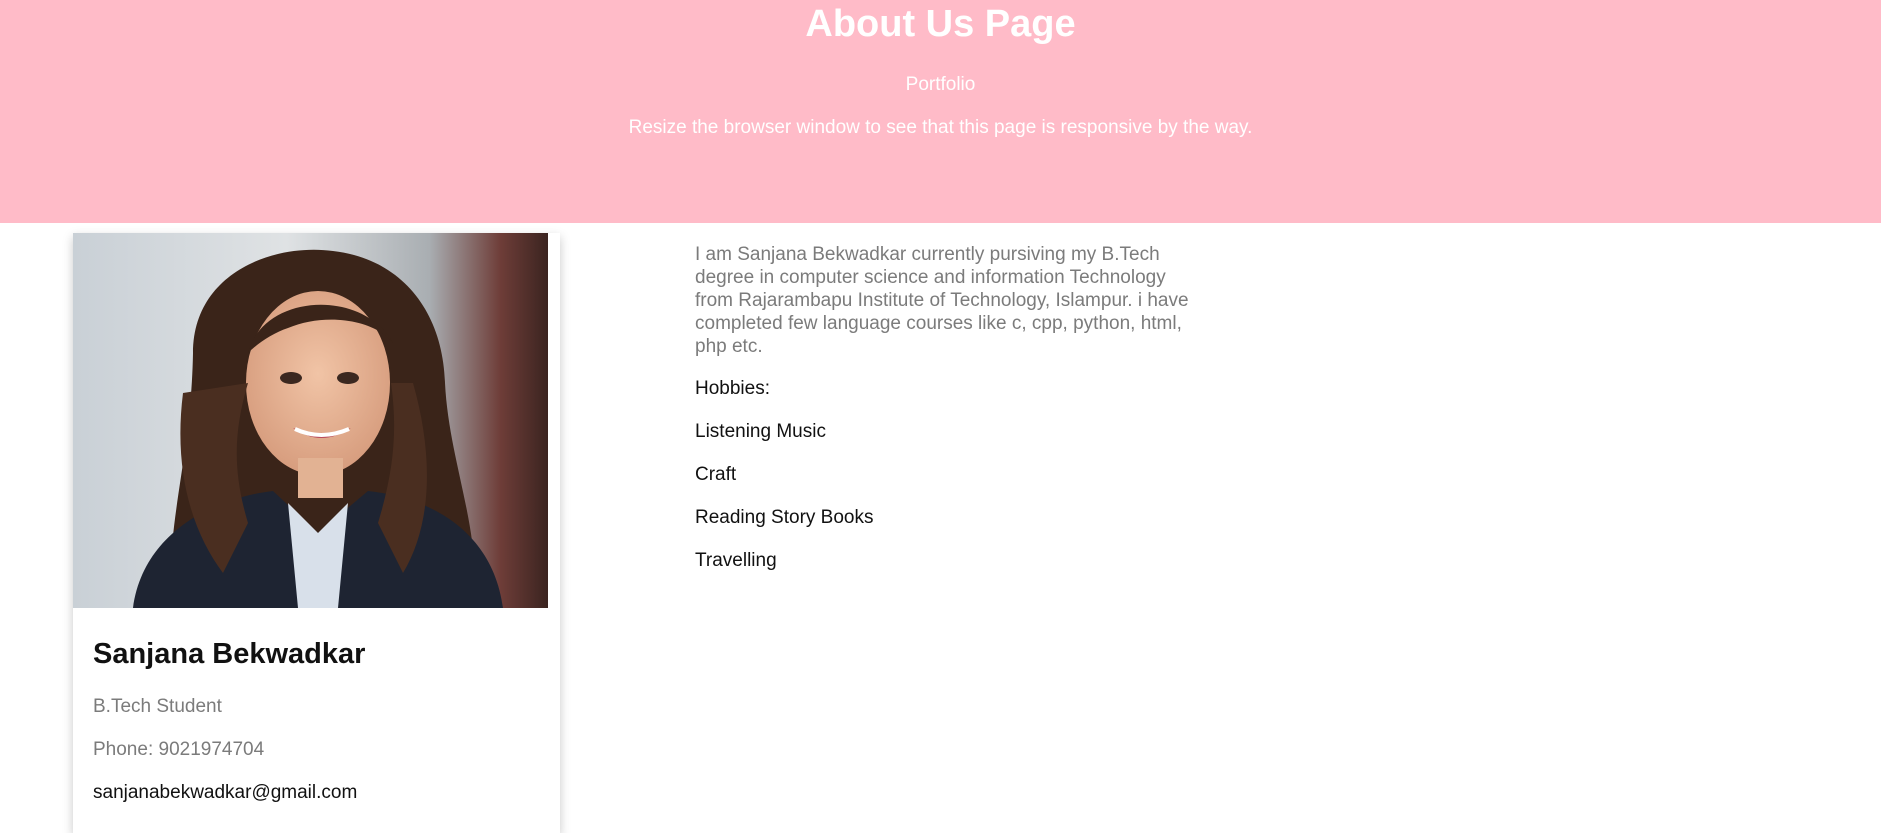 The height and width of the screenshot is (833, 1881). I want to click on person-photo-icon, so click(310, 420).